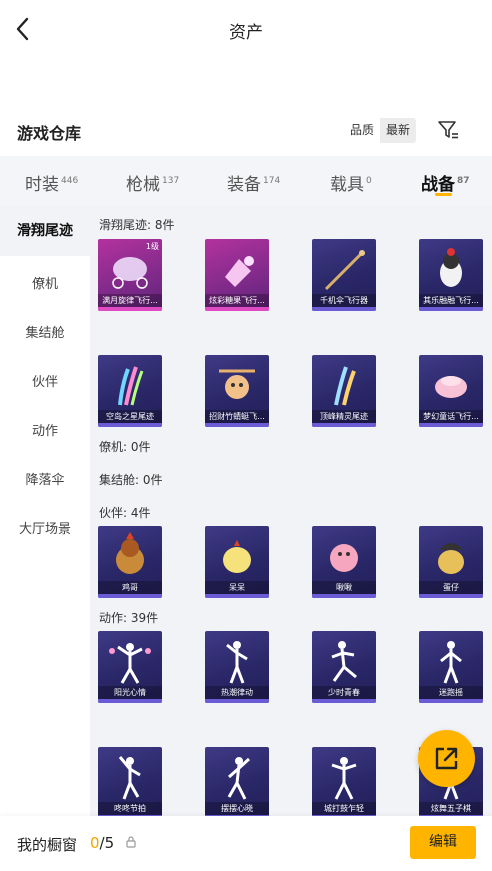 The height and width of the screenshot is (871, 492). I want to click on item-name: 咚咚节拍, so click(130, 808).